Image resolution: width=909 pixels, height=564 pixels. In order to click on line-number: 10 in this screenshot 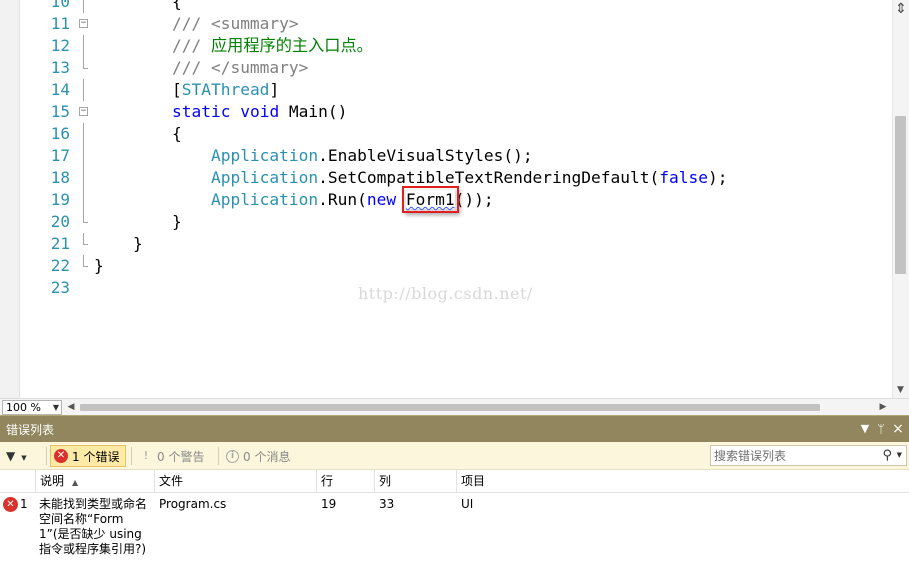, I will do `click(60, 5)`.